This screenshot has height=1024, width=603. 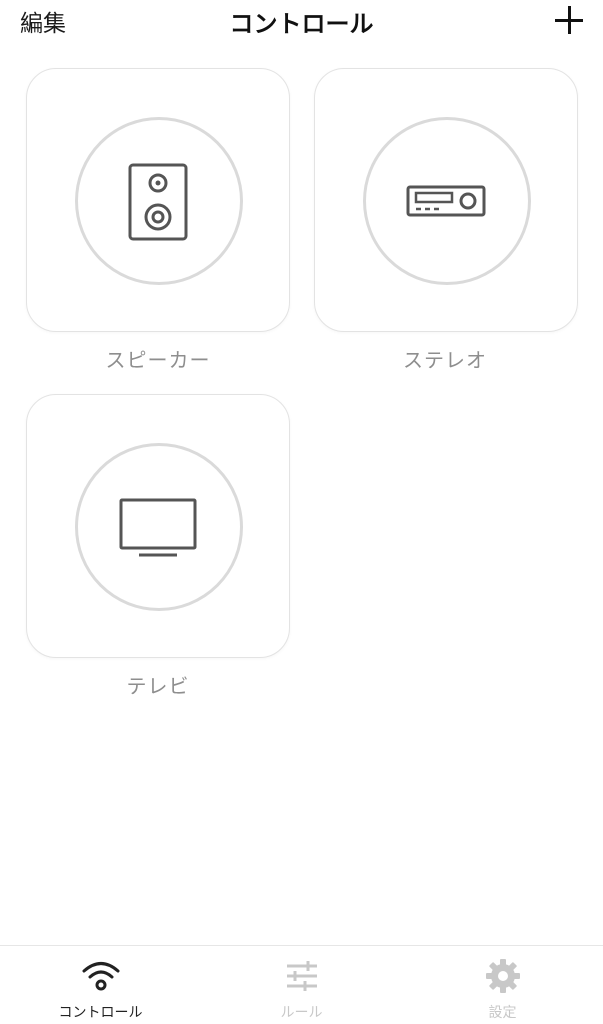 What do you see at coordinates (445, 360) in the screenshot?
I see `device-label-stereo: ステレオ` at bounding box center [445, 360].